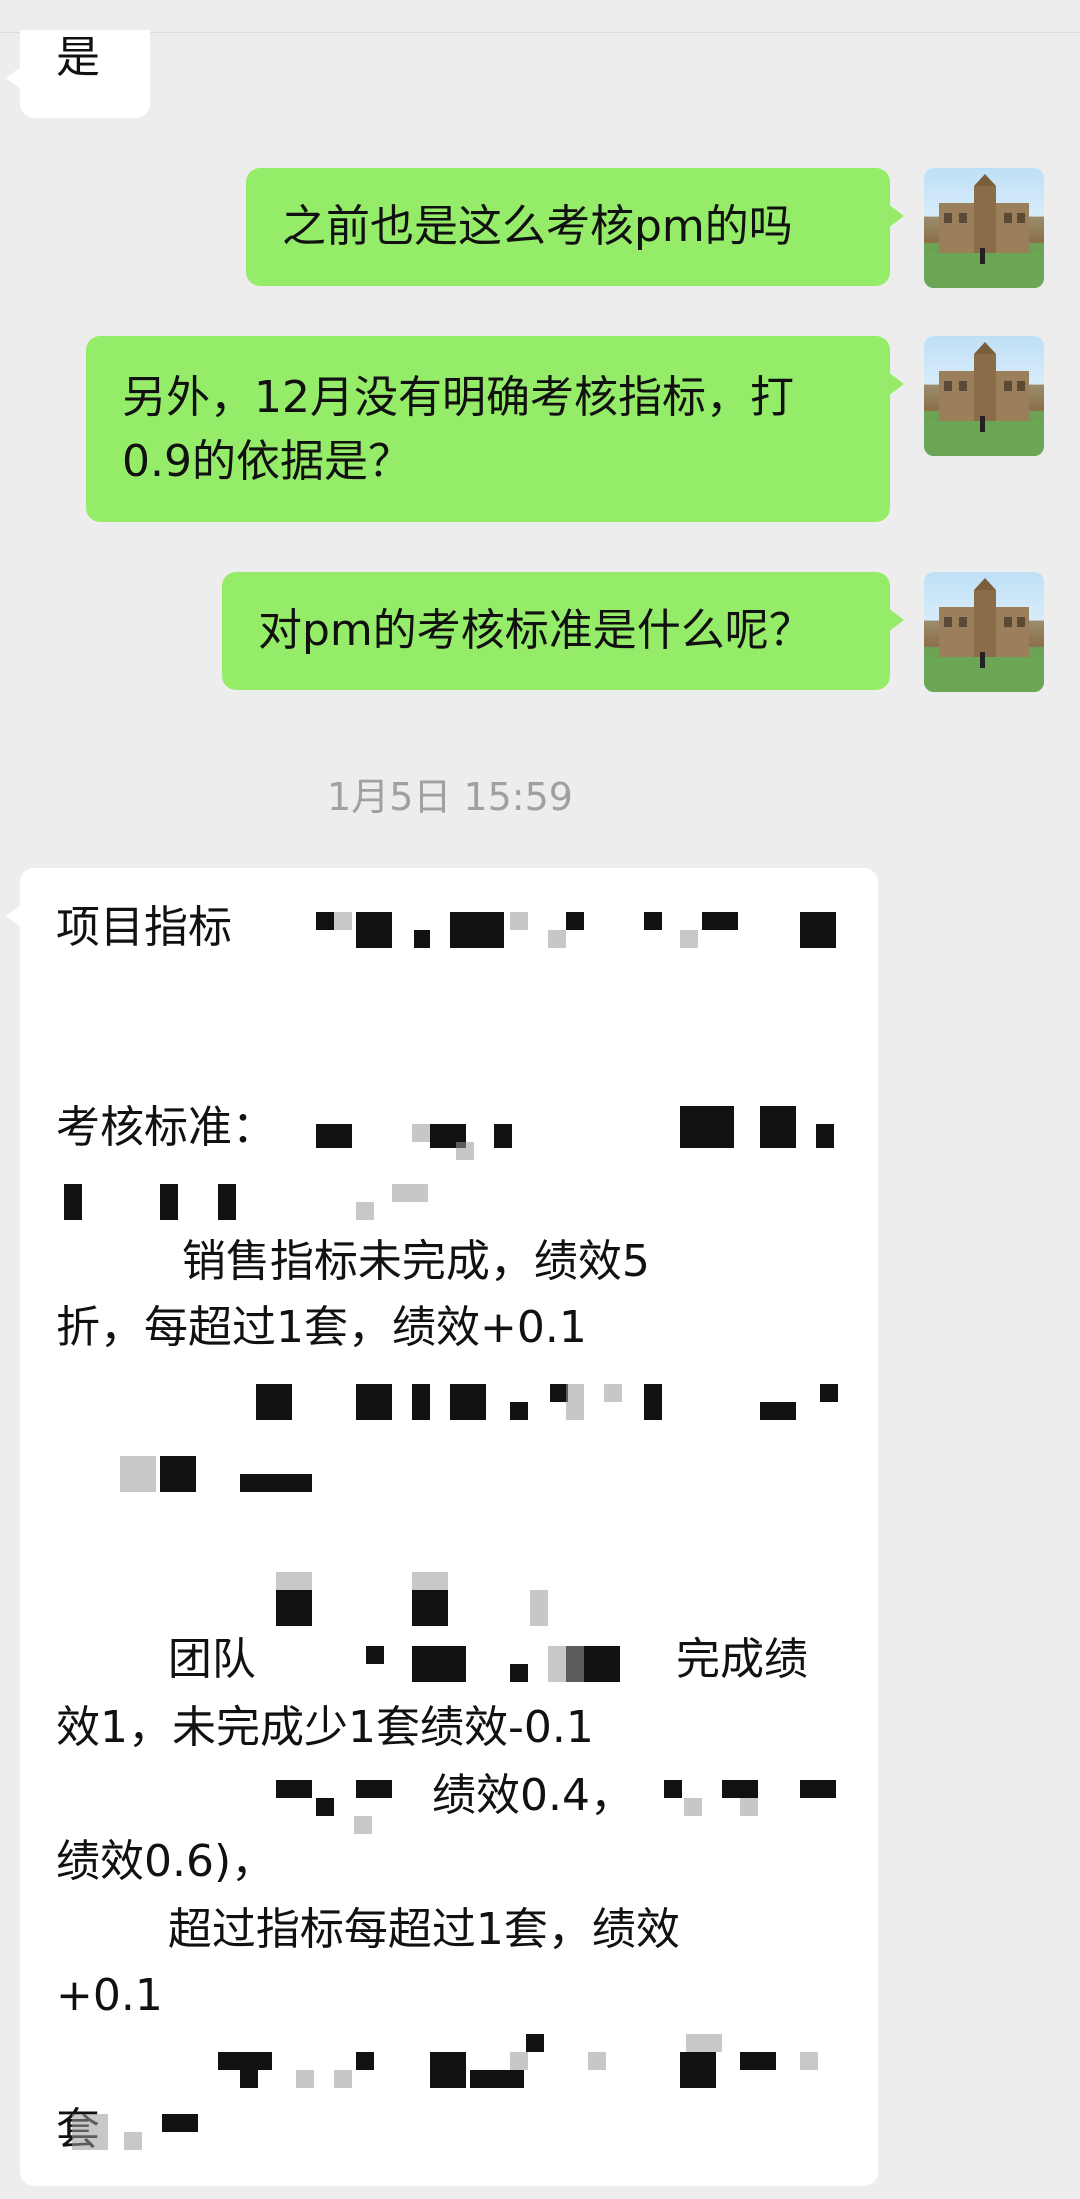  Describe the element at coordinates (495, 429) in the screenshot. I see `outgoing-message: 另外，12月没有明确考核指标，打 0.9的依据是？` at that location.